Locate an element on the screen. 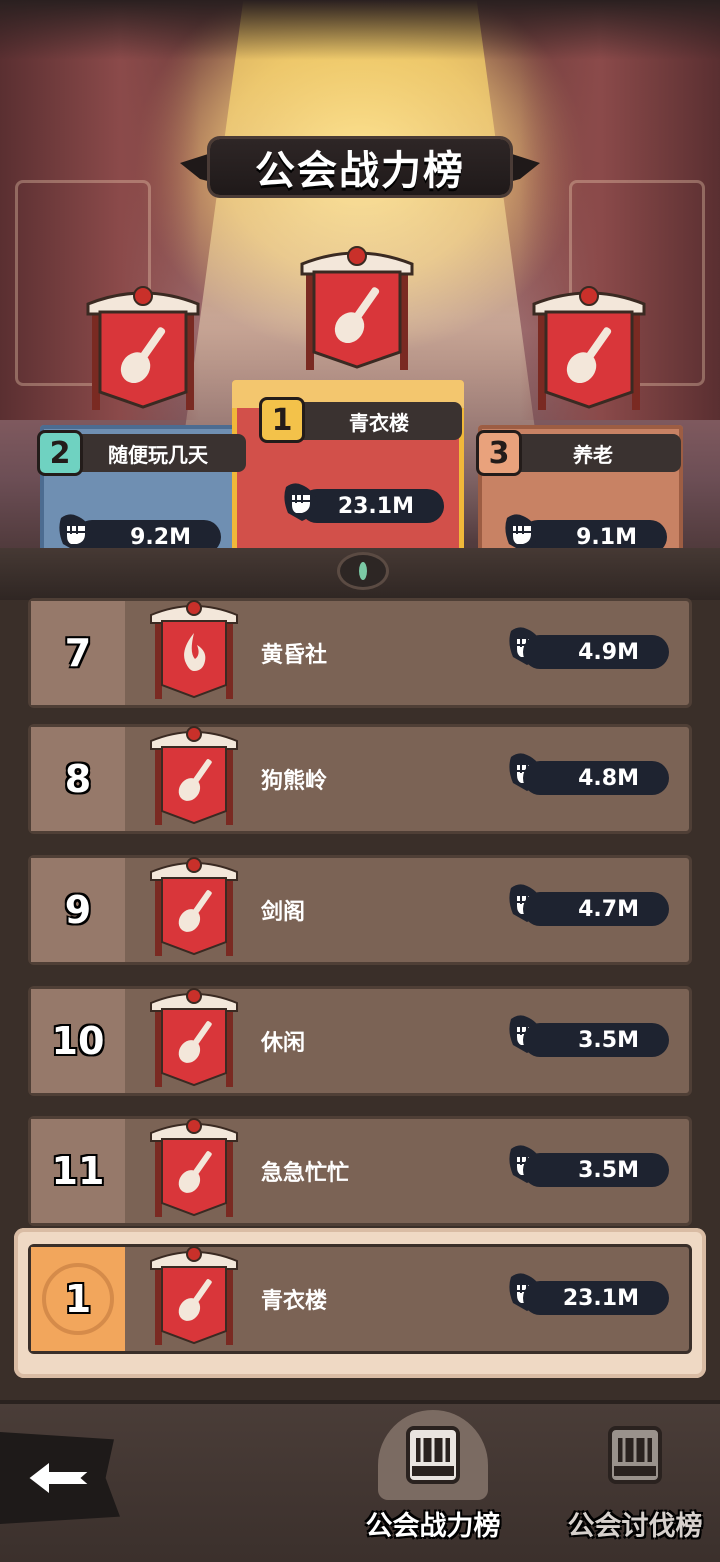 Image resolution: width=720 pixels, height=1562 pixels. my-guild-row: 1 青衣楼 23.1M is located at coordinates (360, 1299).